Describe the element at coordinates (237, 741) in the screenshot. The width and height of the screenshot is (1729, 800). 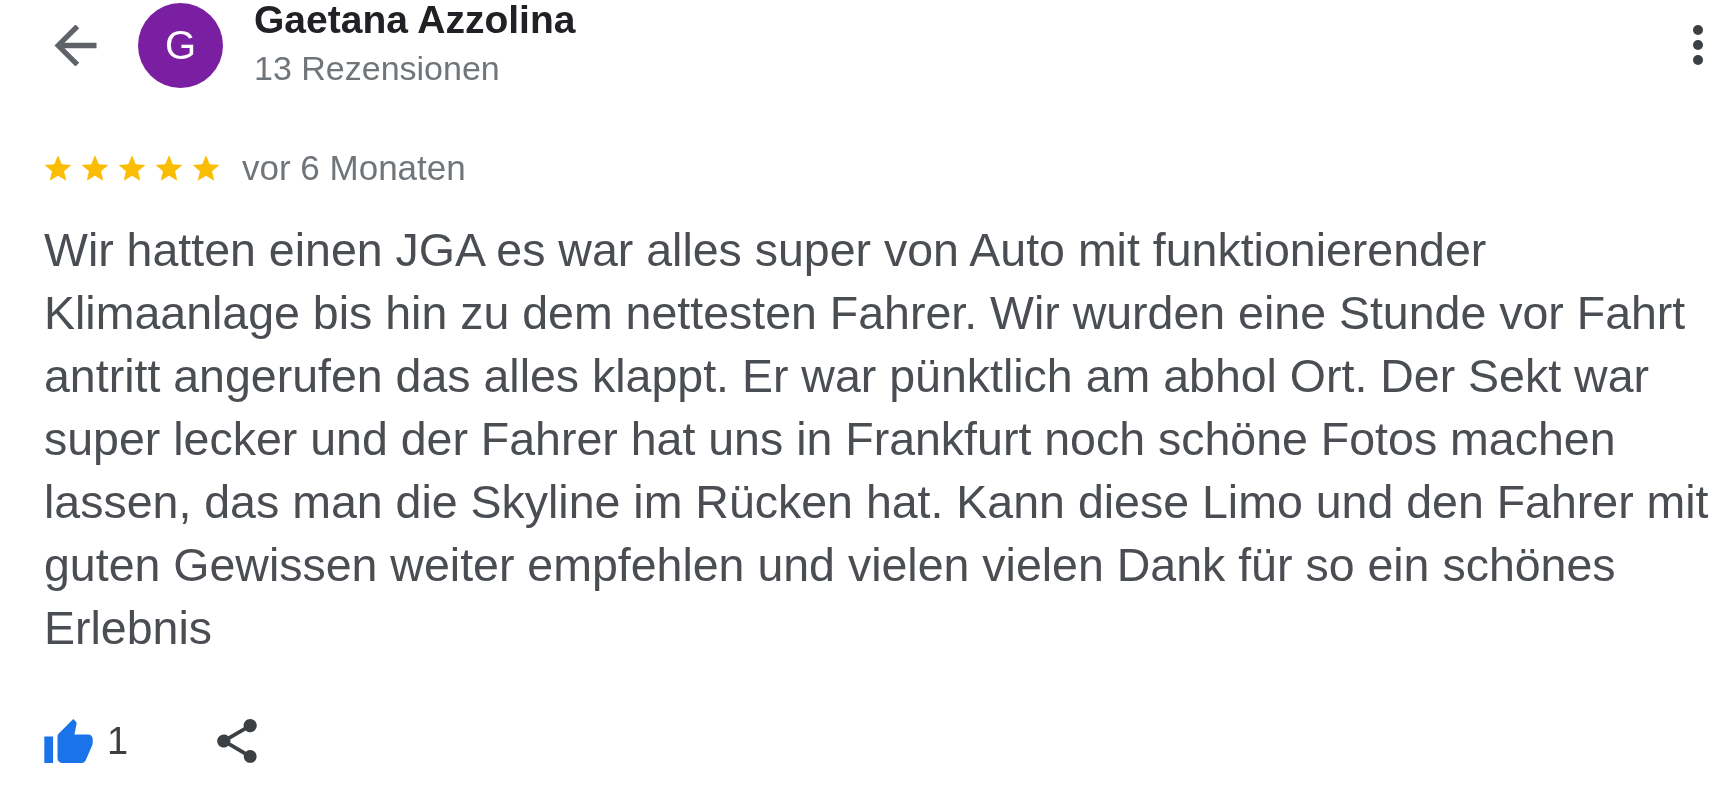
I see `share-icon` at that location.